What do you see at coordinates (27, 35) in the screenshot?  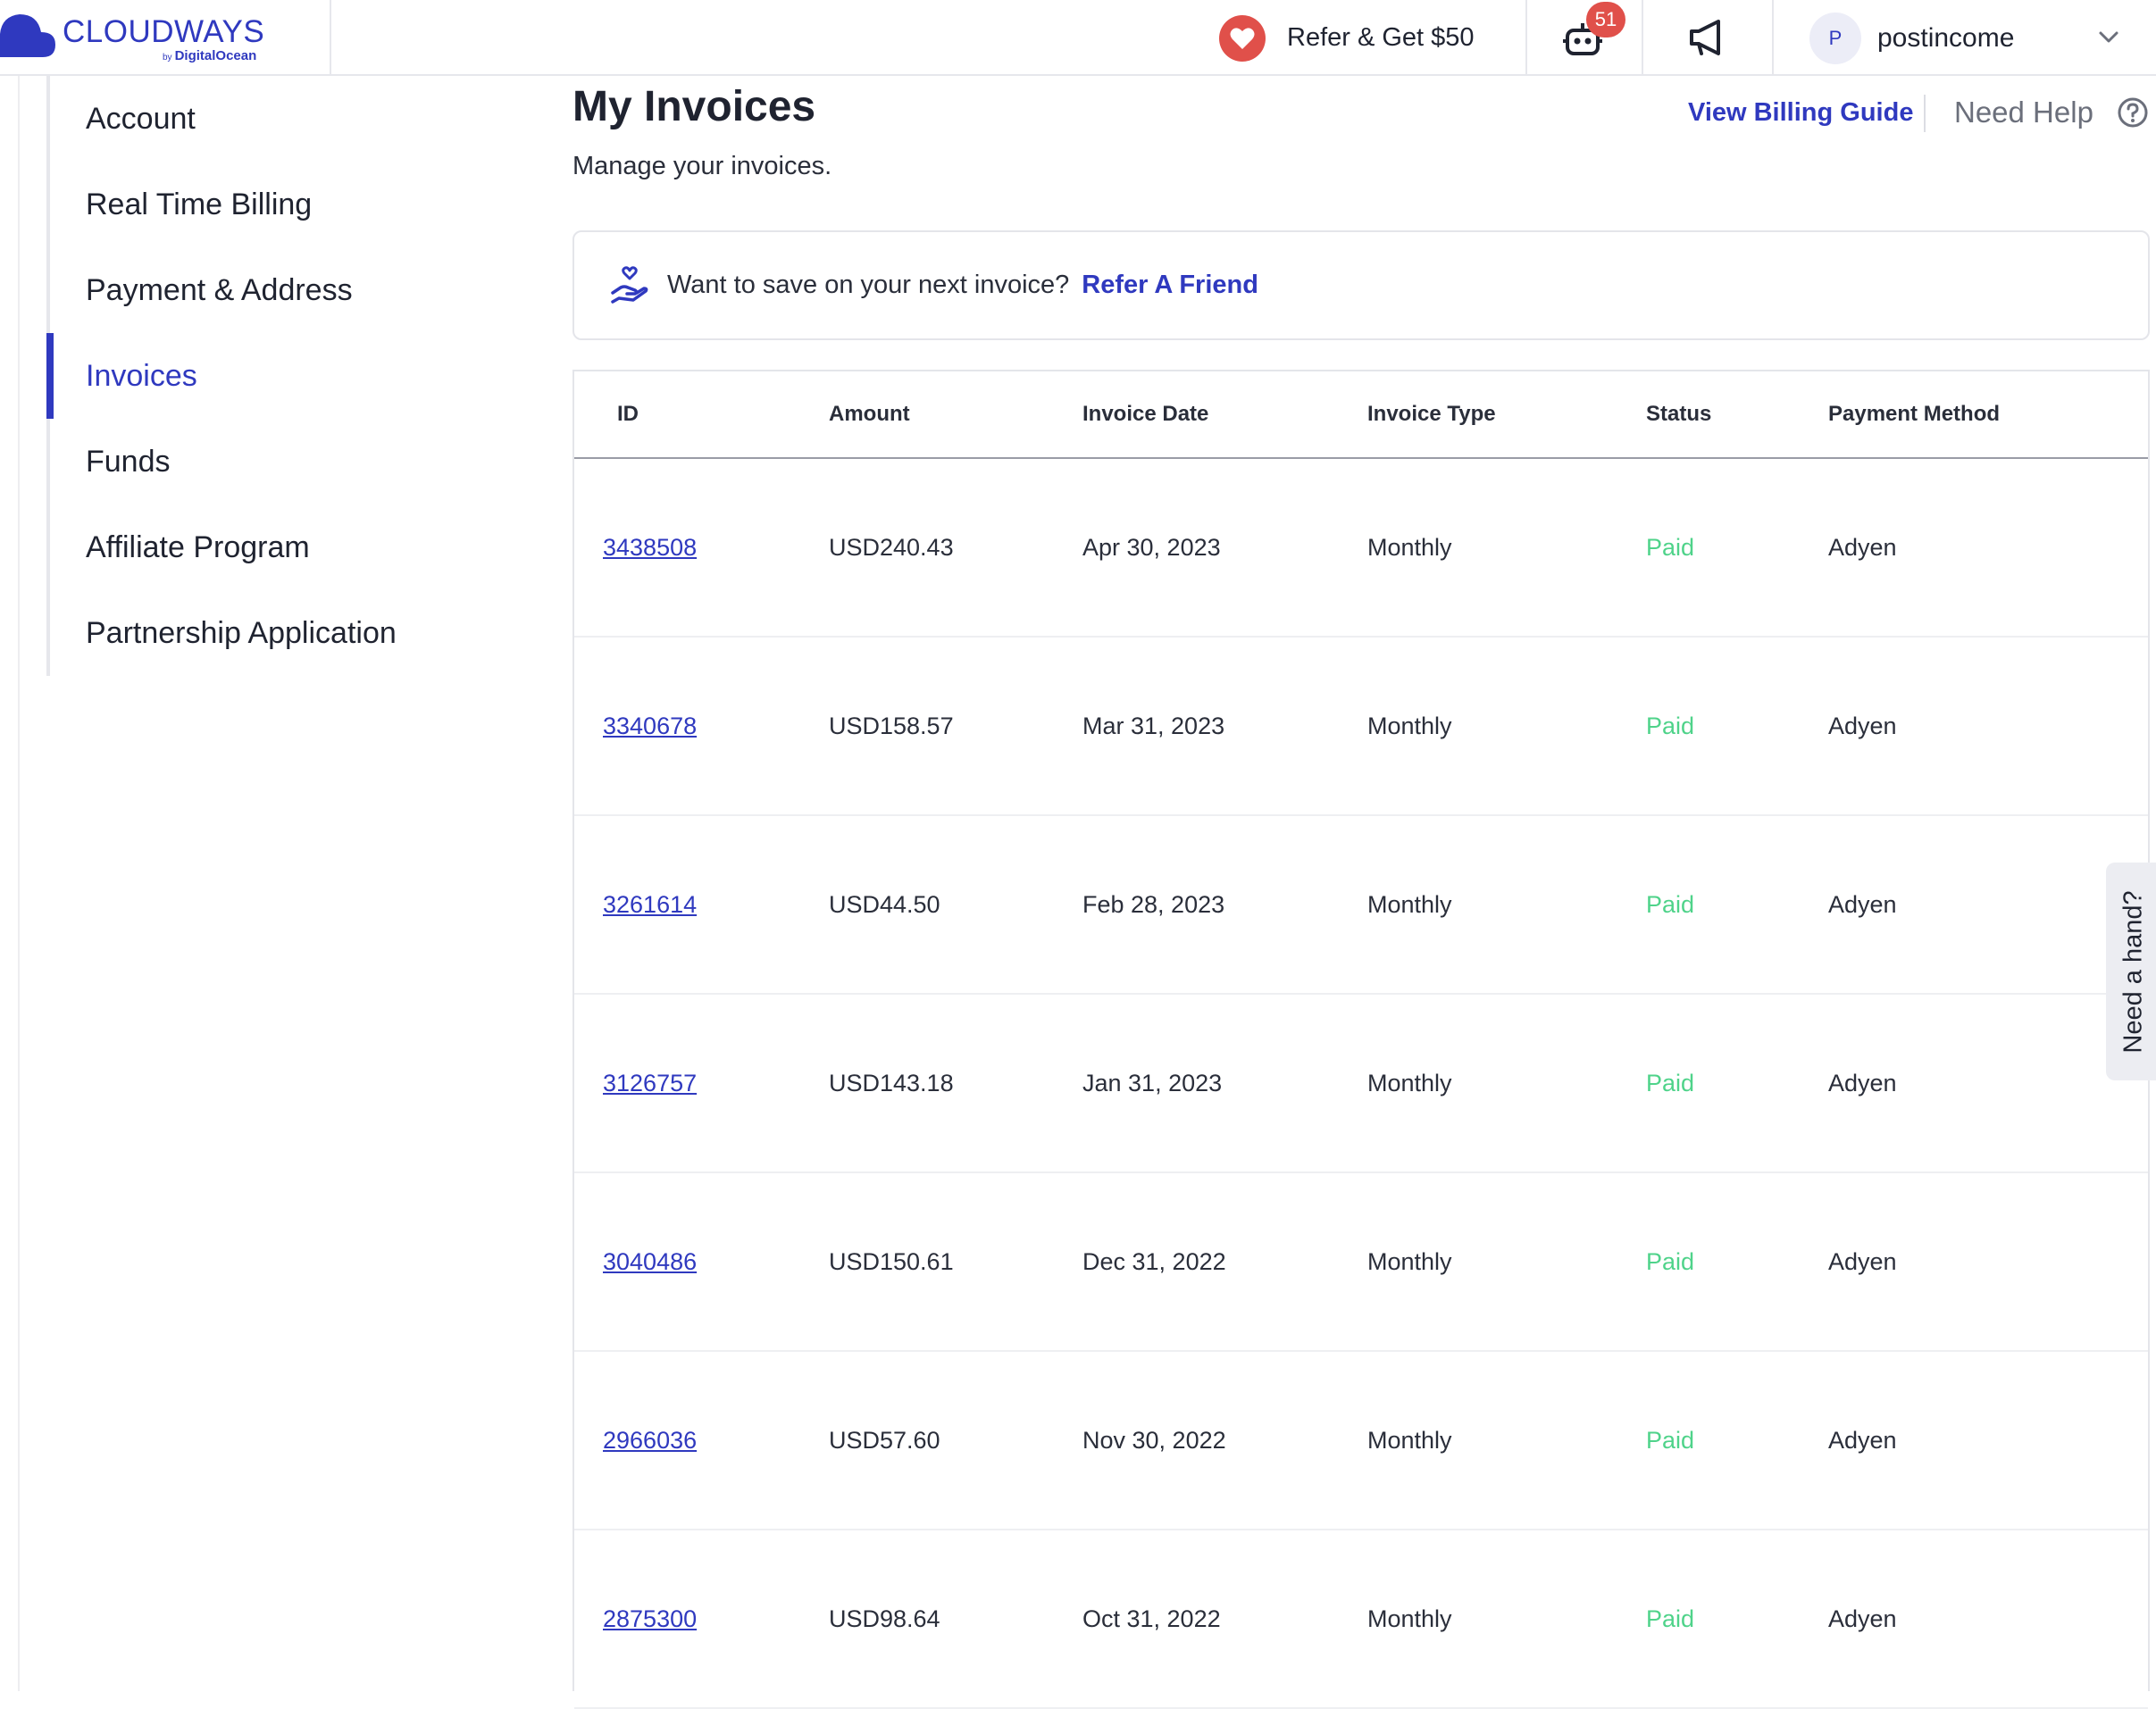 I see `cloud-logo-icon` at bounding box center [27, 35].